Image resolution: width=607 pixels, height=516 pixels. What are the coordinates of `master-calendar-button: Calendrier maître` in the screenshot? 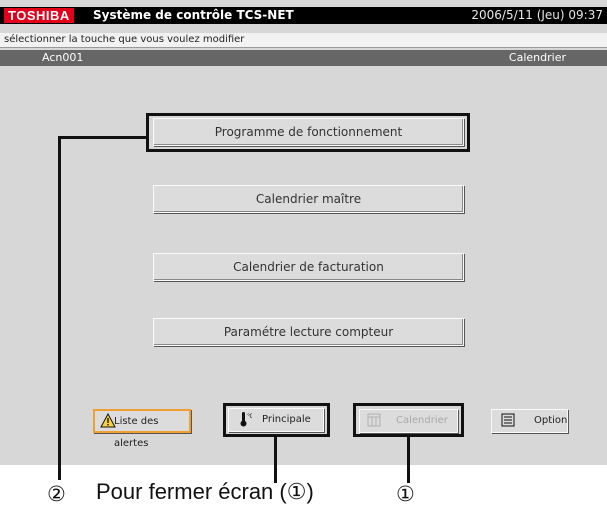 It's located at (308, 199).